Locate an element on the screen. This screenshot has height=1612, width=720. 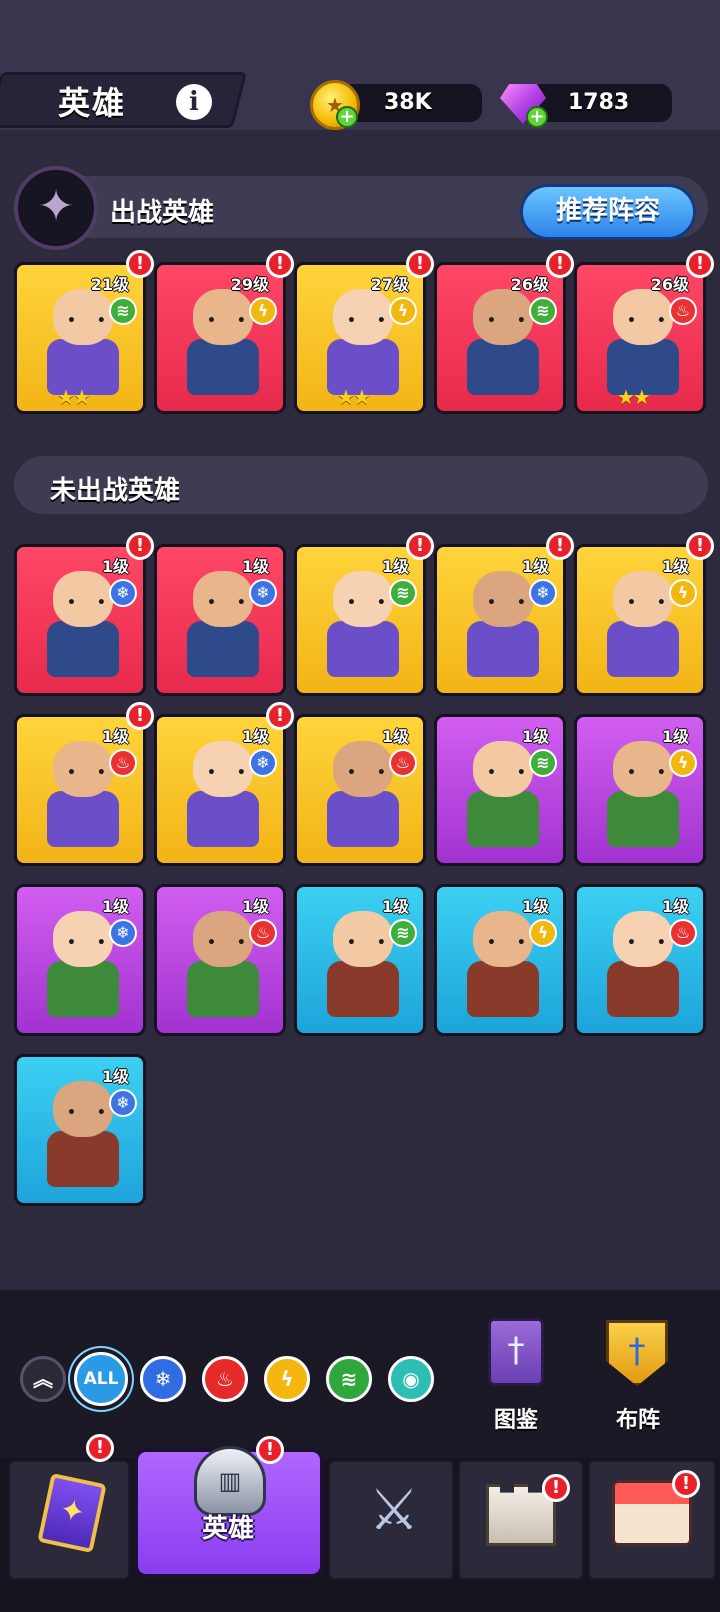
codex-book-icon: † is located at coordinates (516, 1352).